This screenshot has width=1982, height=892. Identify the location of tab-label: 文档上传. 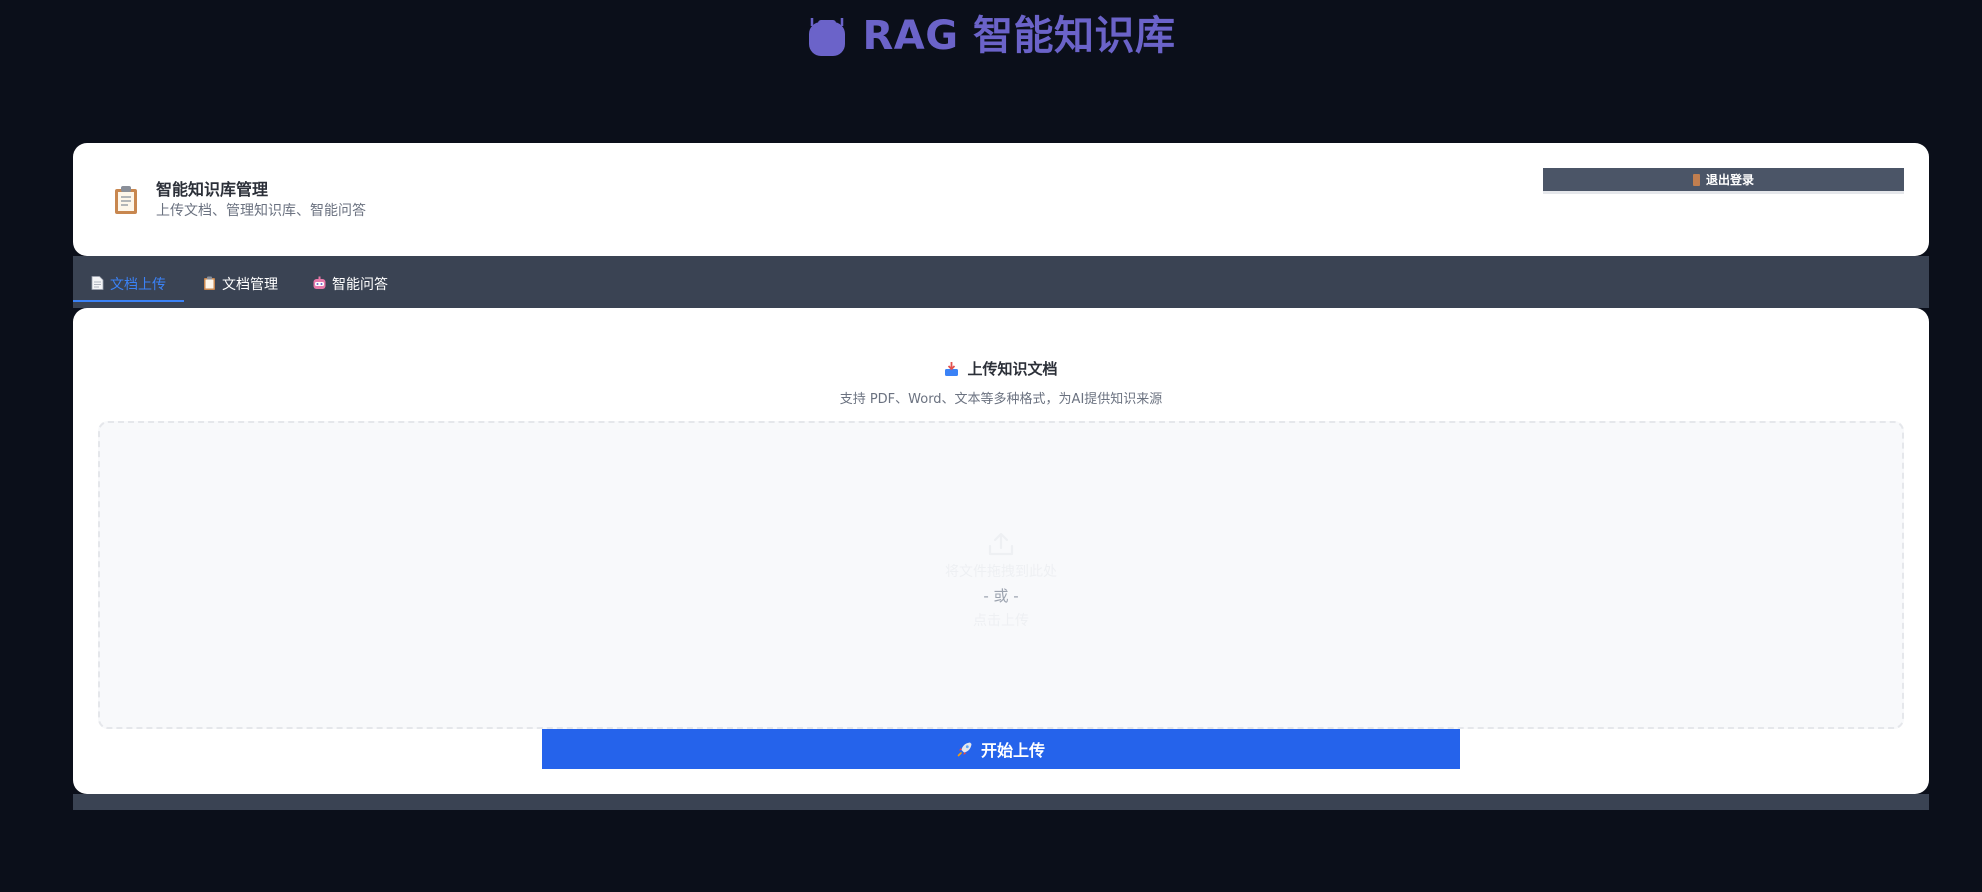
(138, 285).